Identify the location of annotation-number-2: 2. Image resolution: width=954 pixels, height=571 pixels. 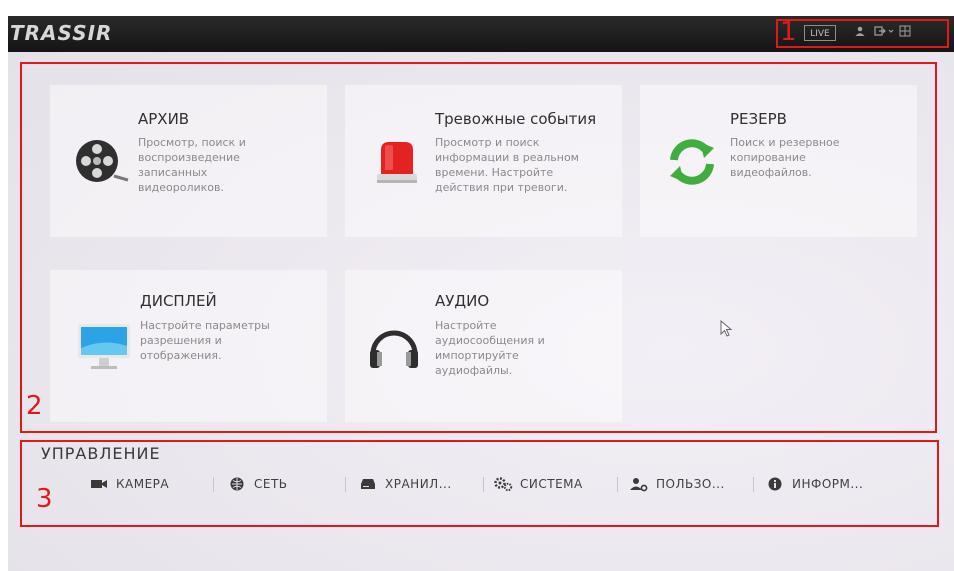
(34, 406).